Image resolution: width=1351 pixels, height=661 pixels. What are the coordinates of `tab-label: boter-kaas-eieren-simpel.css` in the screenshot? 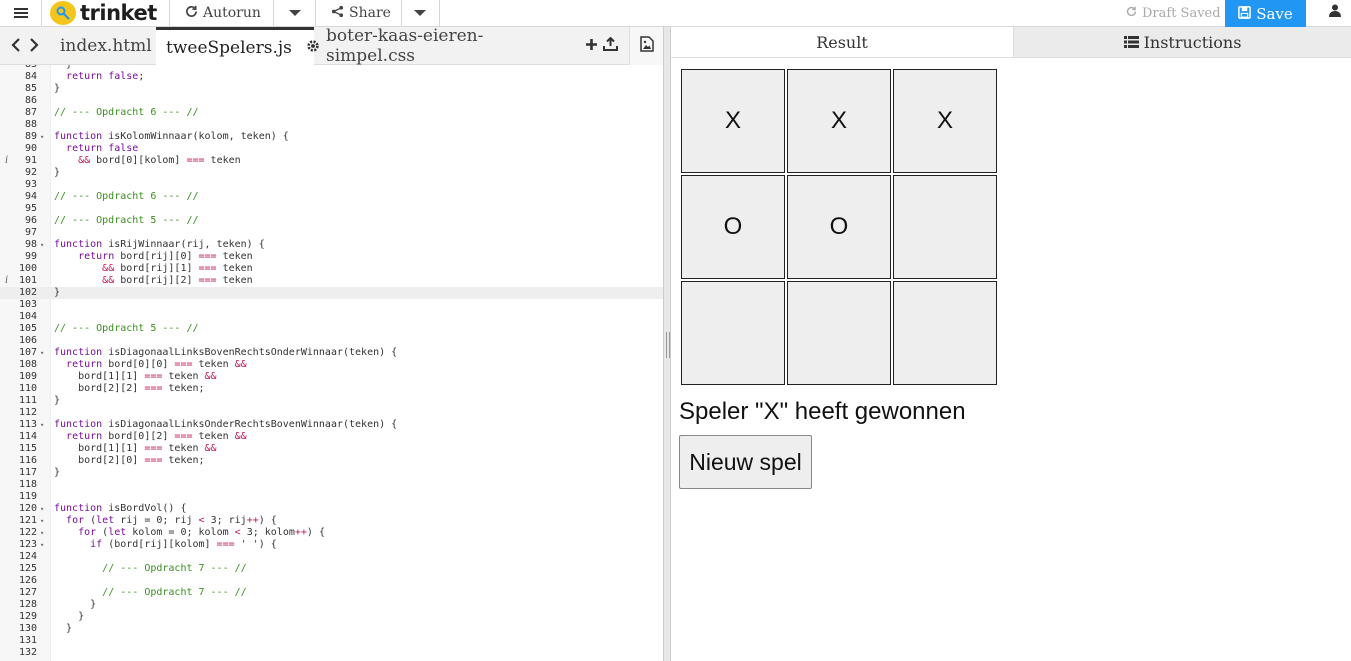 It's located at (405, 46).